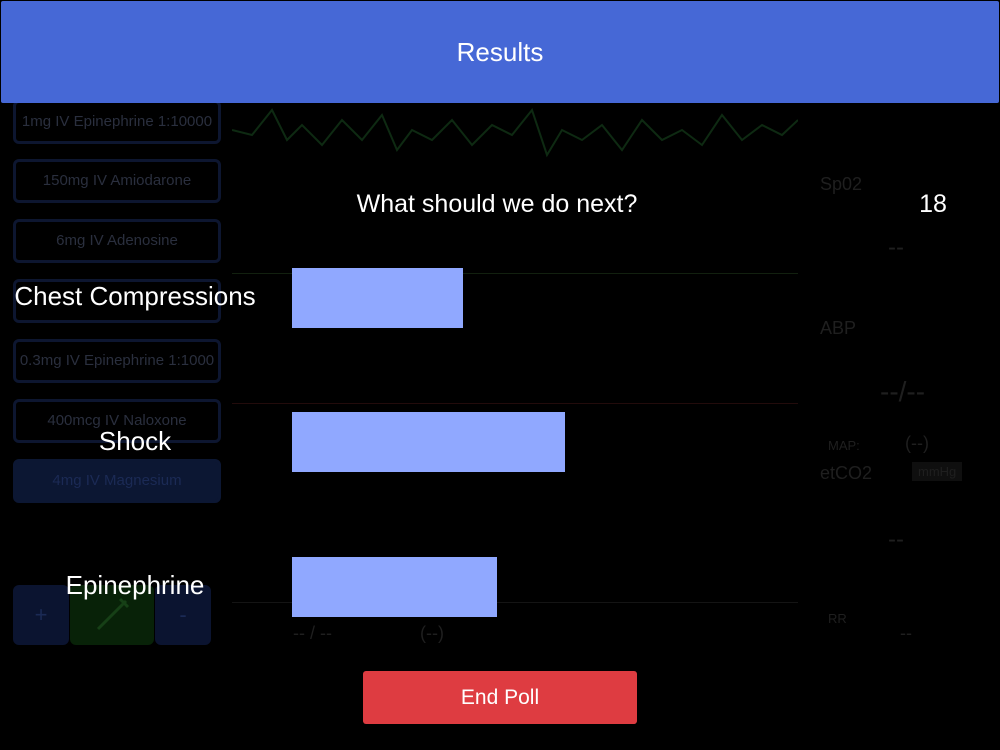 The width and height of the screenshot is (1000, 750). I want to click on drug-button-adenosine: 6mg IV Adenosine, so click(117, 241).